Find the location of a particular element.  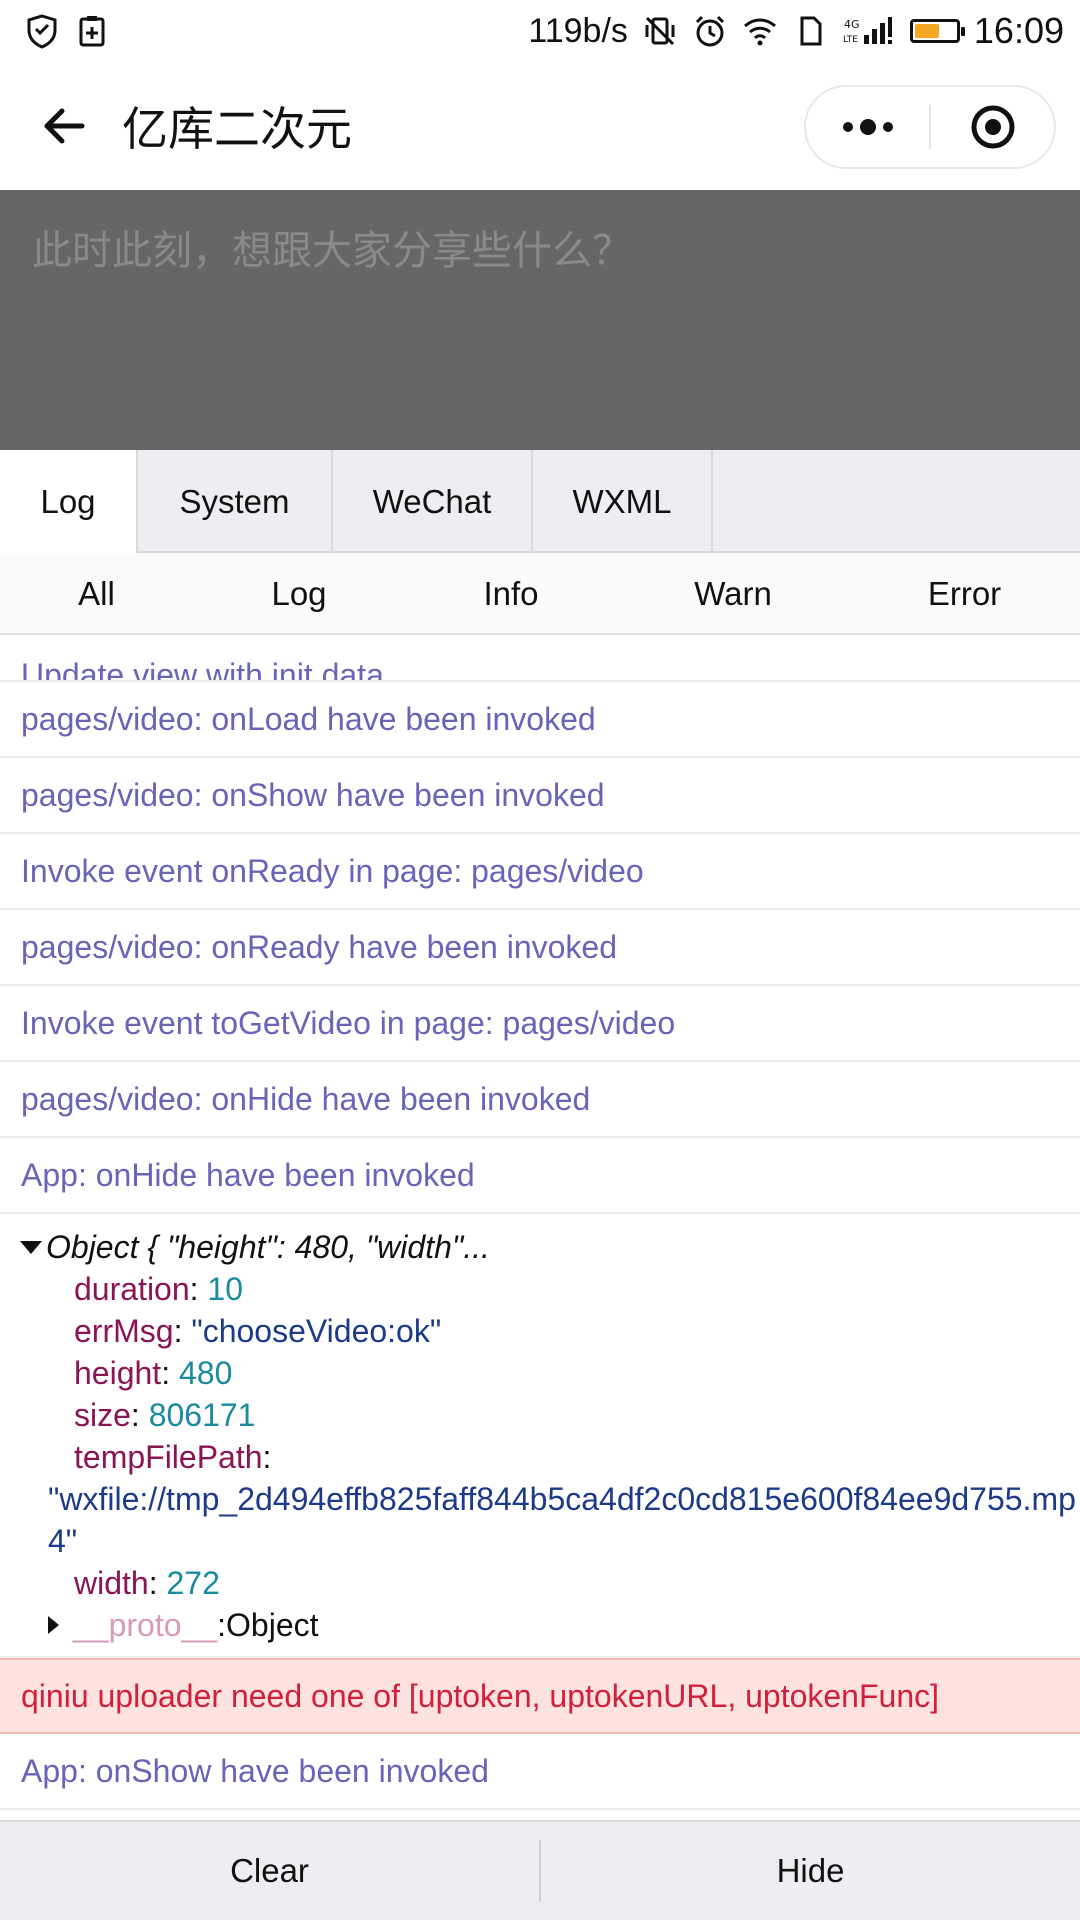

sim-card-icon is located at coordinates (810, 31).